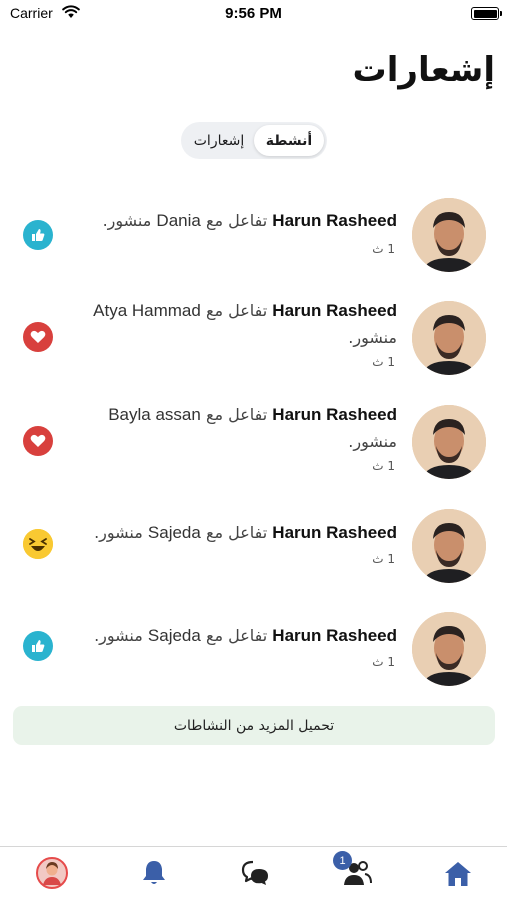 The height and width of the screenshot is (900, 507). Describe the element at coordinates (219, 140) in the screenshot. I see `tab-notifications: إشعارات` at that location.